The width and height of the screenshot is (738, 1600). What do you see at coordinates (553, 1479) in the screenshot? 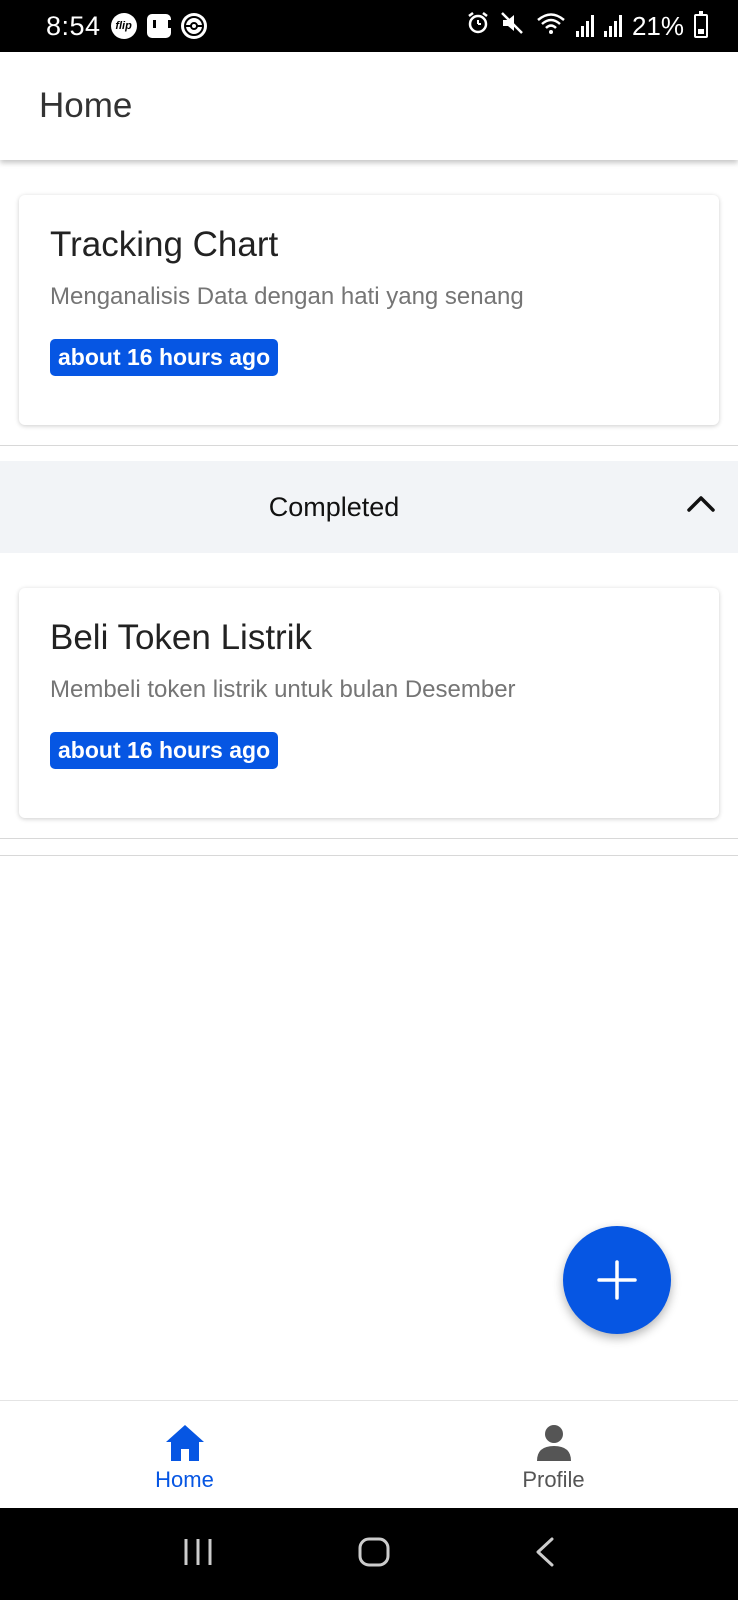
I see `nav-label-profile: Profile` at bounding box center [553, 1479].